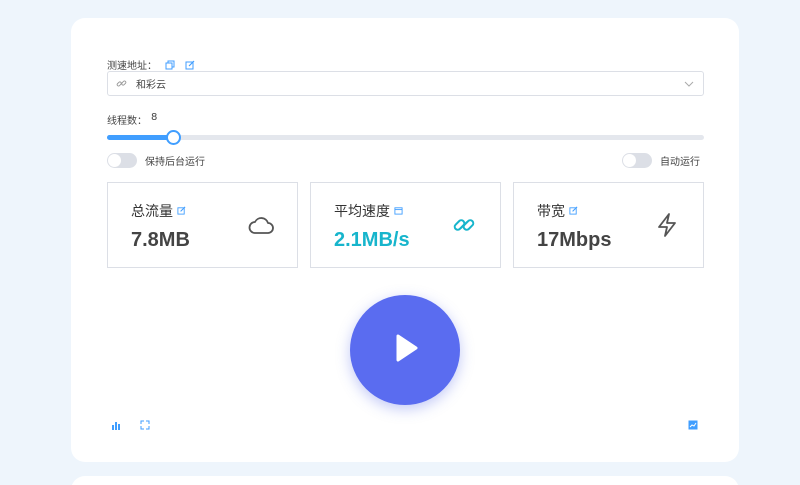  I want to click on start-test-button, so click(405, 350).